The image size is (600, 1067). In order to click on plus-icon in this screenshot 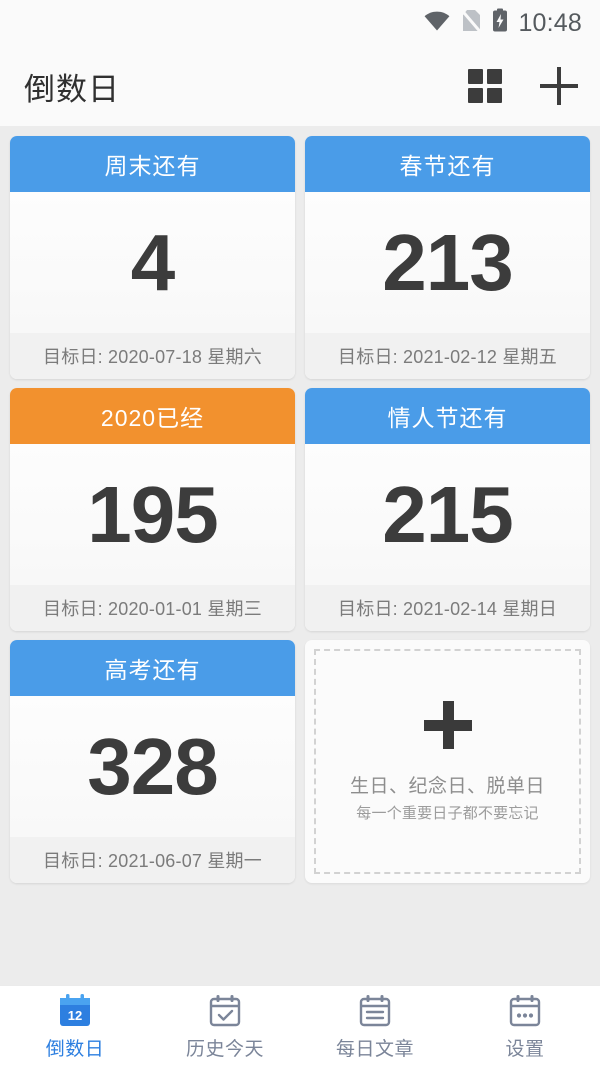, I will do `click(447, 724)`.